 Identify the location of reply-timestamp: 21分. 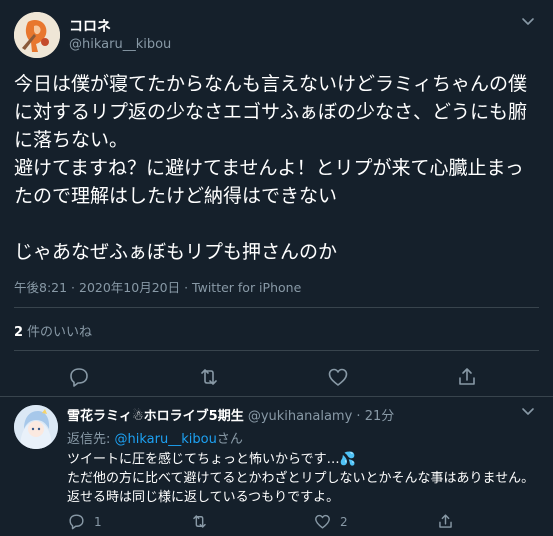
(380, 416).